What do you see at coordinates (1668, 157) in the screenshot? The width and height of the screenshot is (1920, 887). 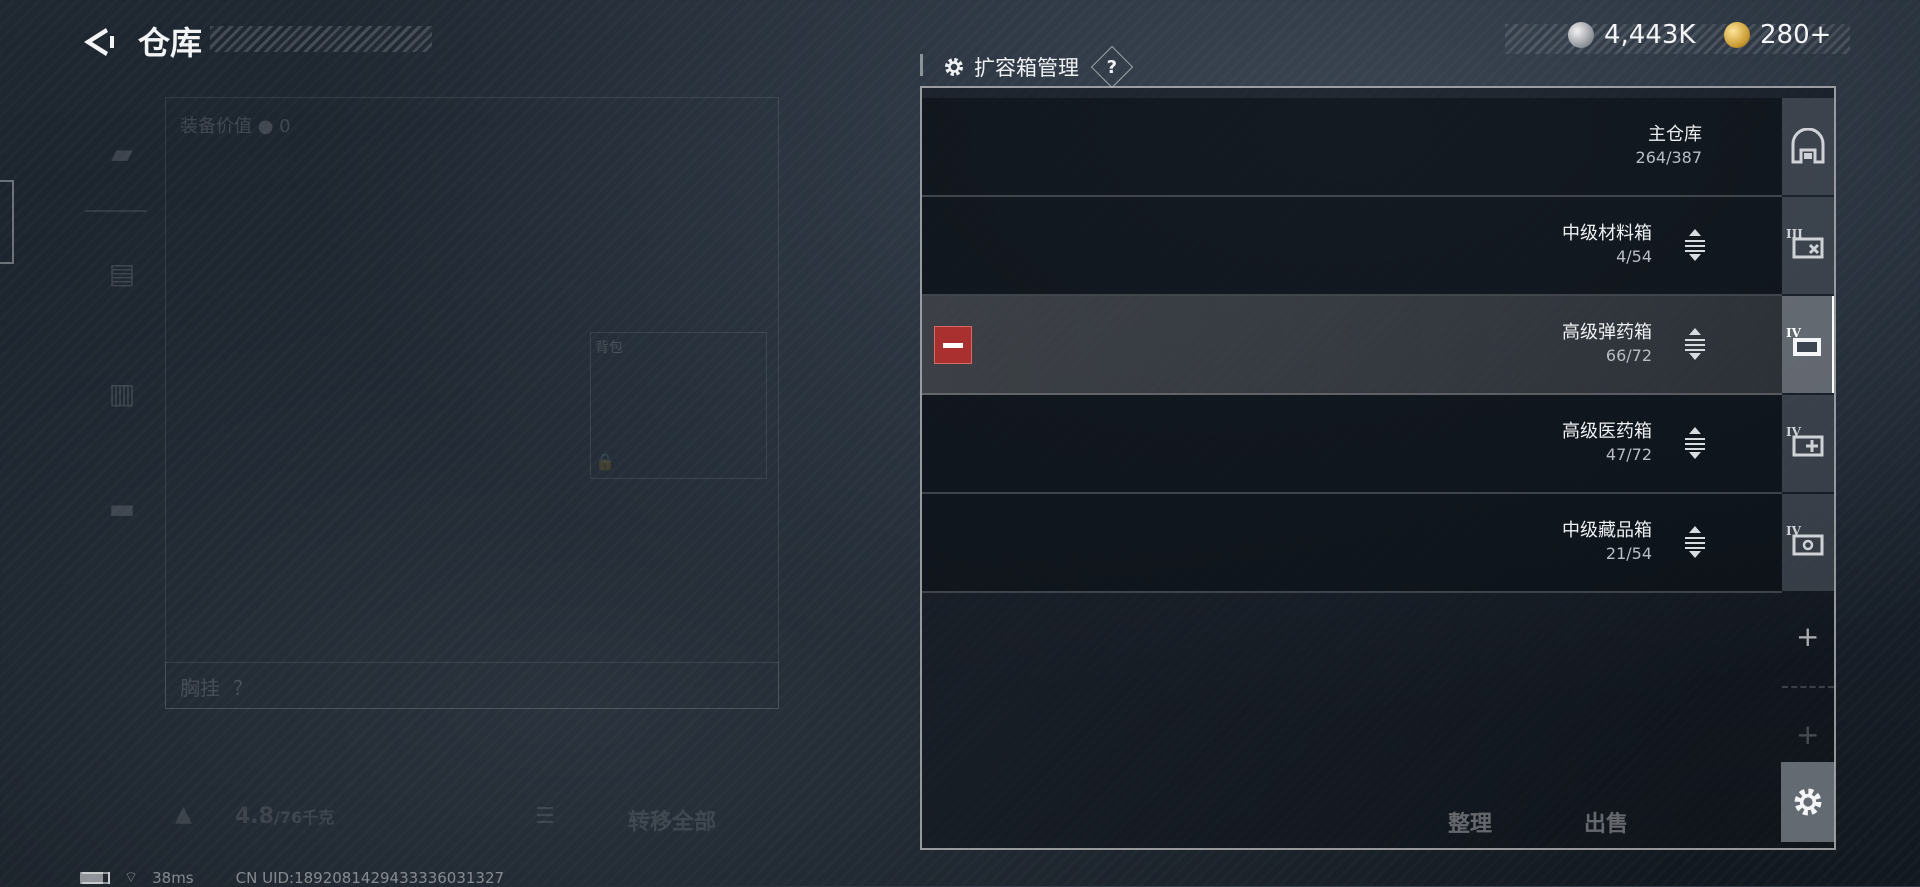 I see `row-count: 264/387` at bounding box center [1668, 157].